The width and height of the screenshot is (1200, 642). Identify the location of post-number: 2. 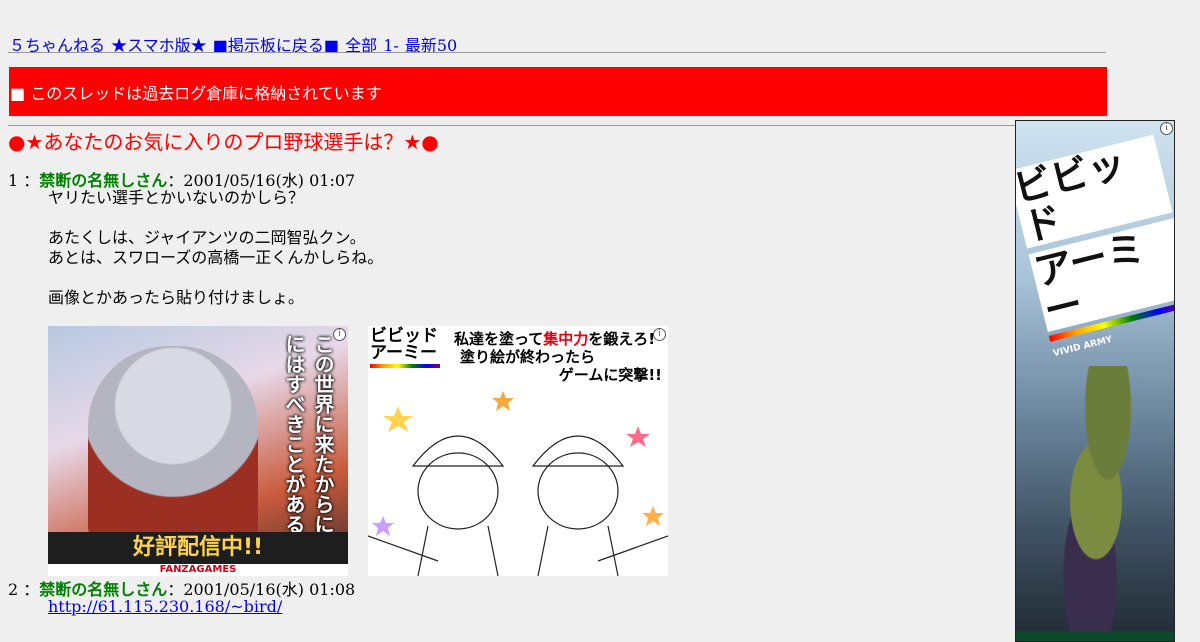
(13, 589).